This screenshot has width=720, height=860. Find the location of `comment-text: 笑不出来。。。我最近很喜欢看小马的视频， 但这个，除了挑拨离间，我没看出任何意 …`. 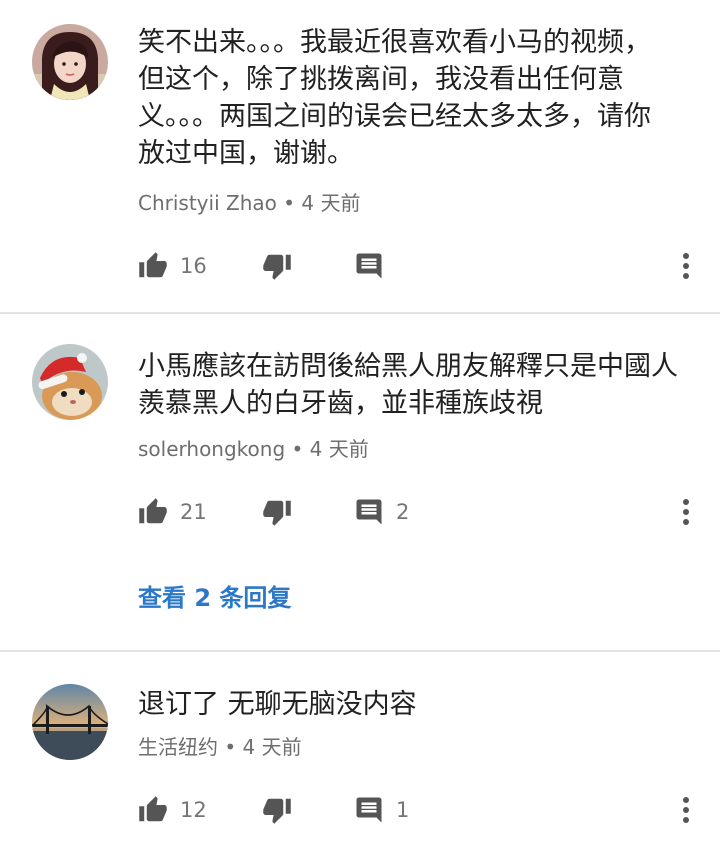

comment-text: 笑不出来。。。我最近很喜欢看小马的视频， 但这个，除了挑拨离间，我没看出任何意 … is located at coordinates (394, 98).